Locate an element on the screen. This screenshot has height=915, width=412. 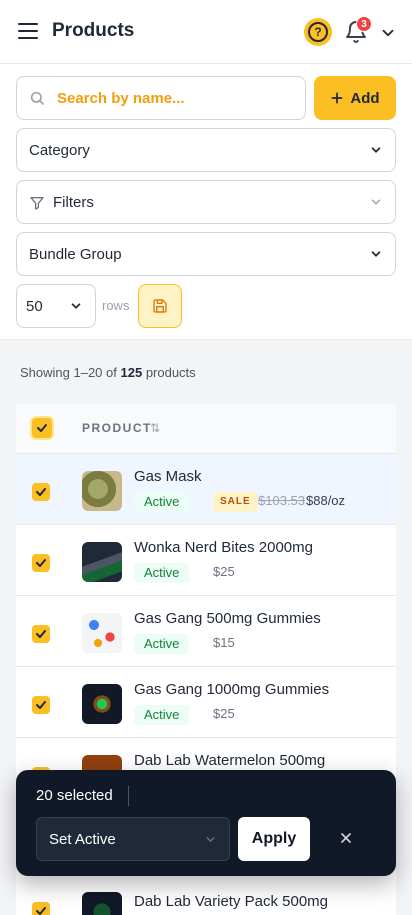
page-title: Products is located at coordinates (93, 30).